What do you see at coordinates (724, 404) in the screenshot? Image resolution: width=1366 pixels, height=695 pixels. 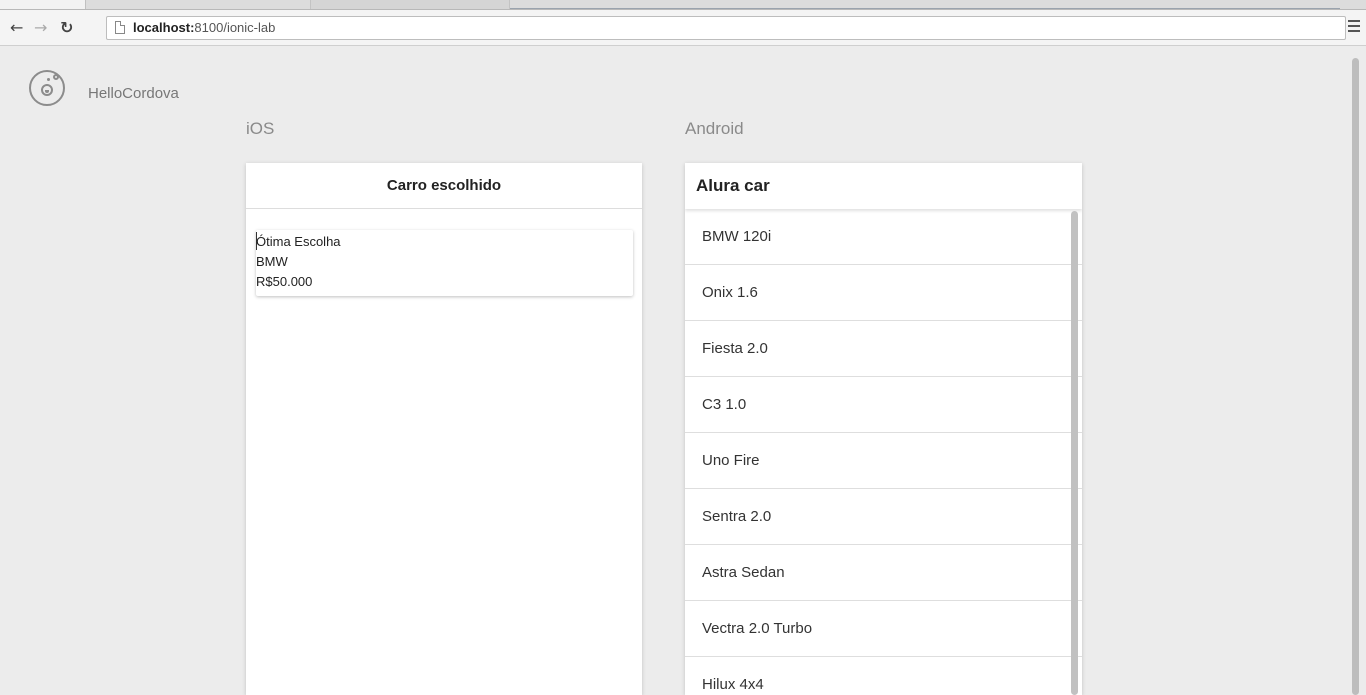 I see `list-item-label: C3 1.0` at bounding box center [724, 404].